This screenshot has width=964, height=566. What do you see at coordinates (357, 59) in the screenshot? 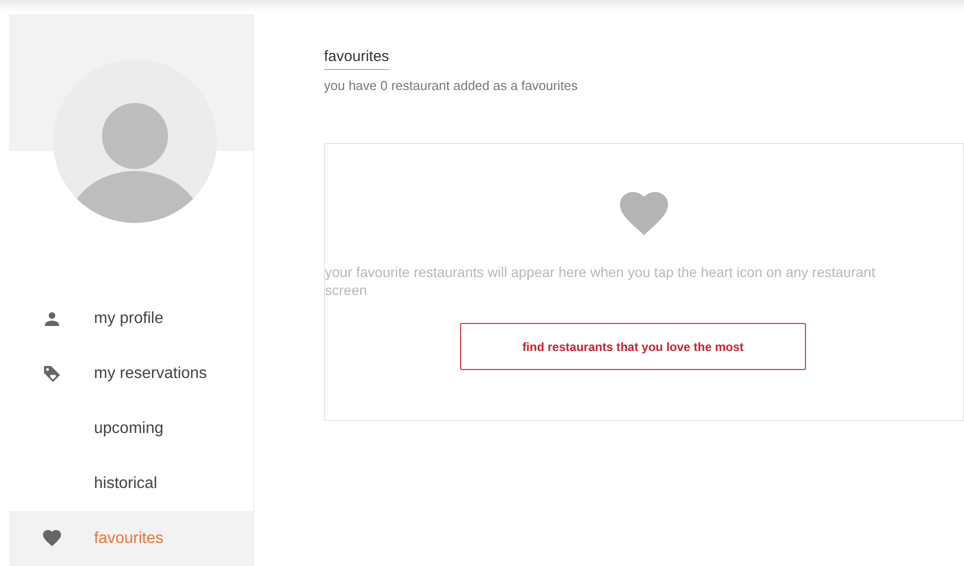
I see `page-title: favourites` at bounding box center [357, 59].